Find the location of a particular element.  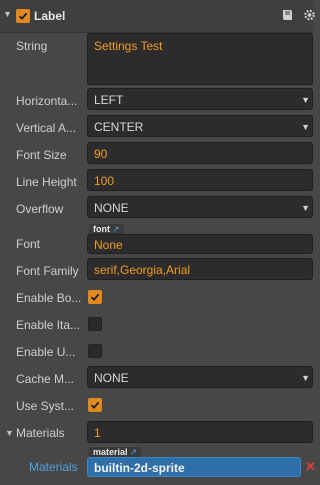

material-tag-label: material is located at coordinates (110, 452).